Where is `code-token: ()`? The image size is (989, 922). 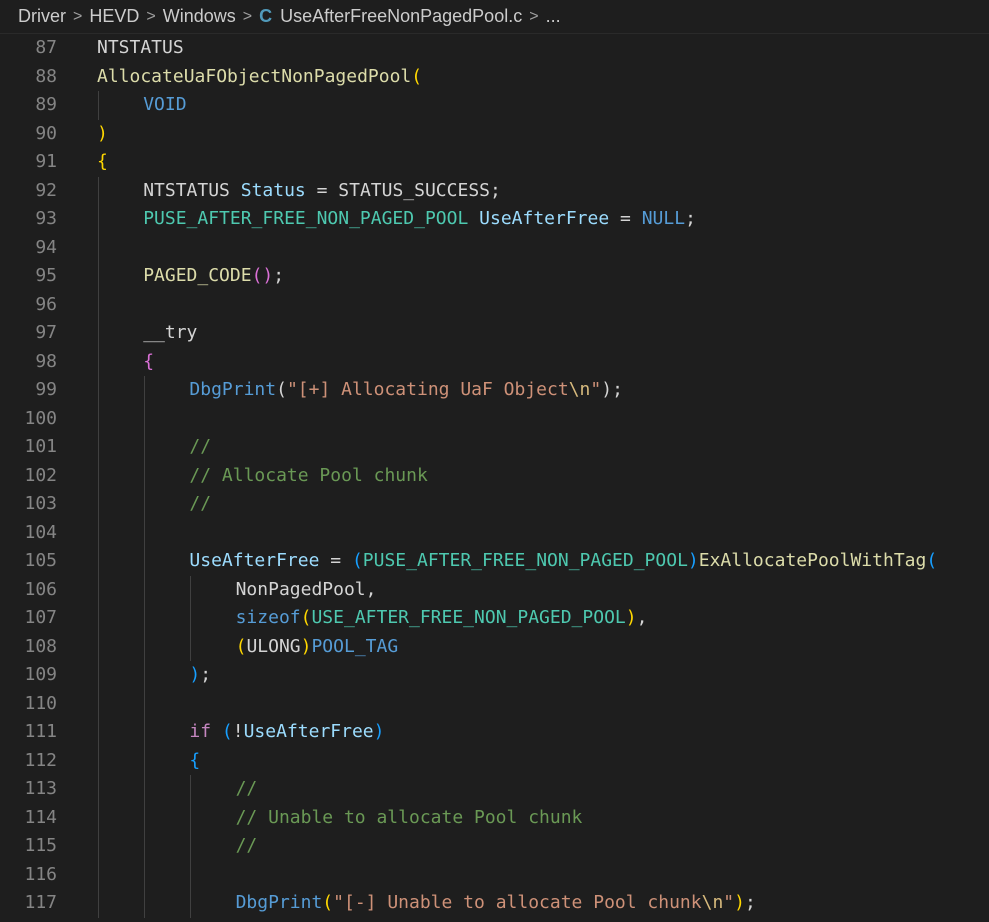
code-token: () is located at coordinates (262, 275).